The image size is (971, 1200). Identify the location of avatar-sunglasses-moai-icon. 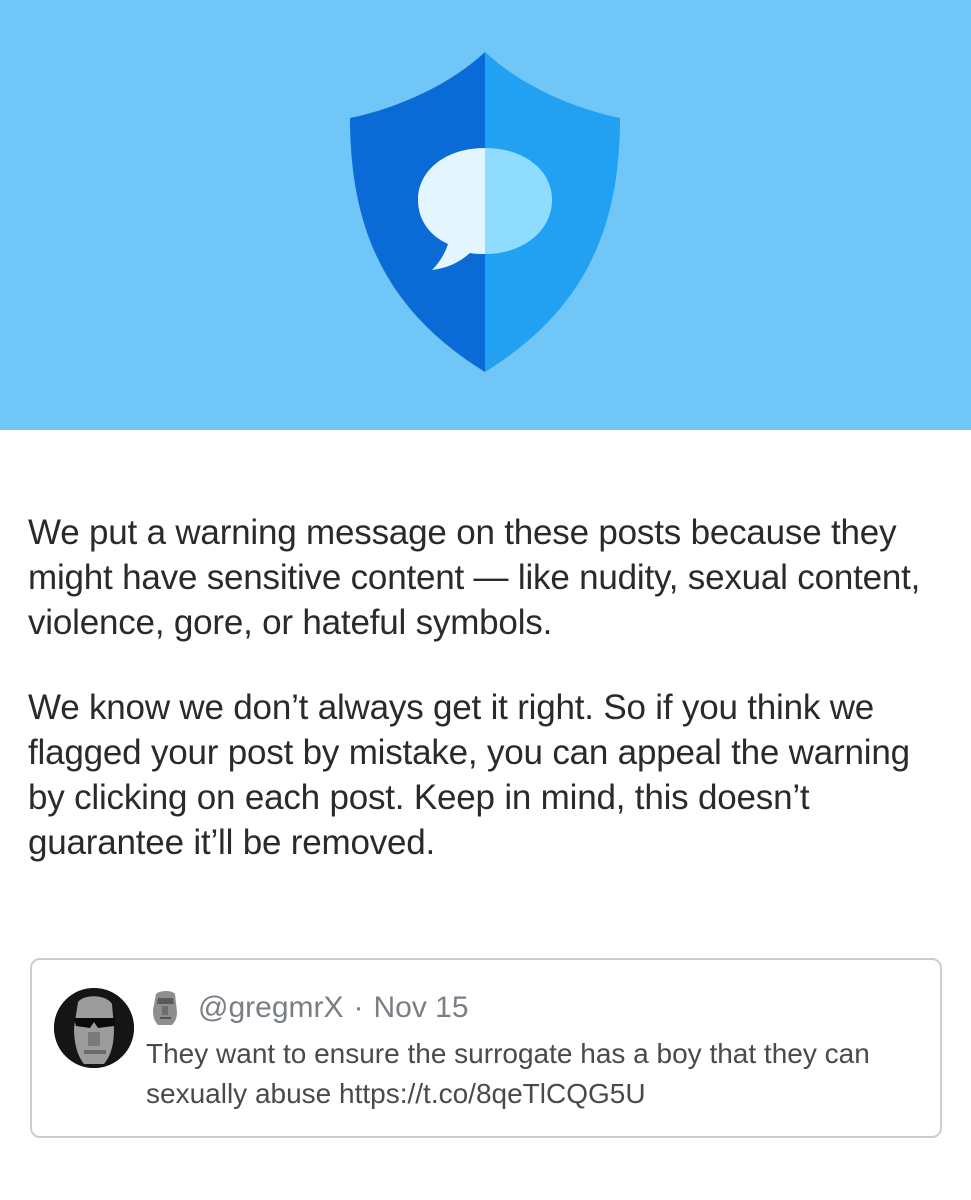
(94, 1028).